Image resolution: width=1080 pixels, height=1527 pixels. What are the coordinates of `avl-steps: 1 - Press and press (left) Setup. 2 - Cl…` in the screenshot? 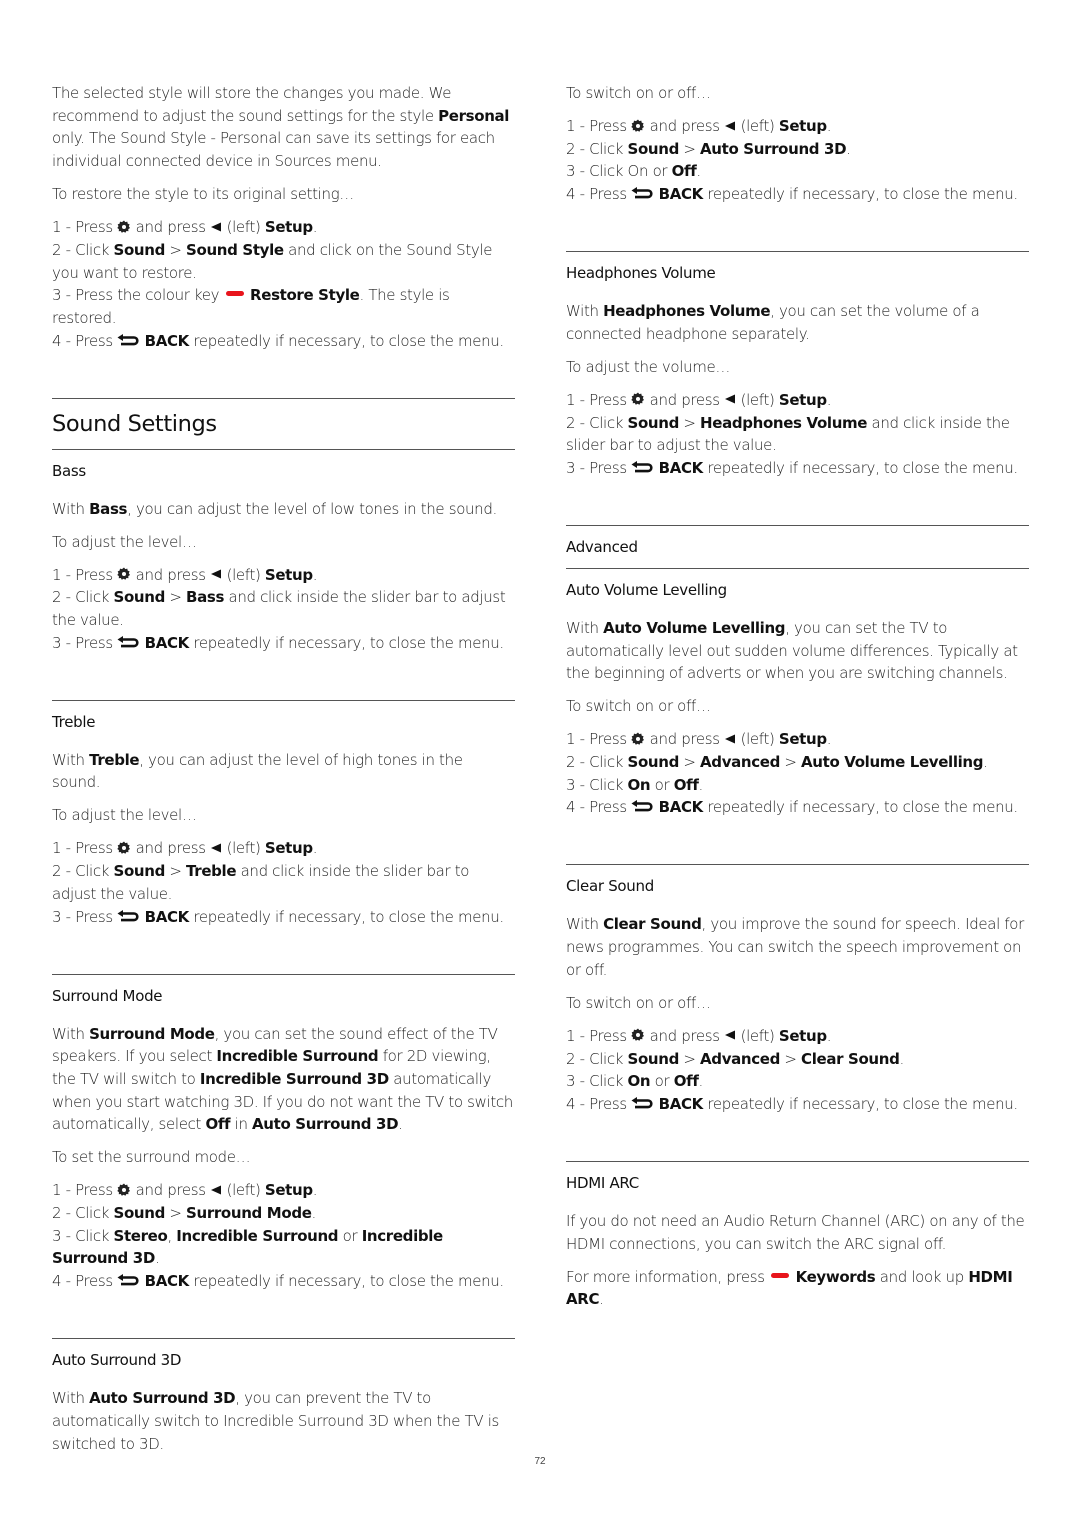 It's located at (797, 773).